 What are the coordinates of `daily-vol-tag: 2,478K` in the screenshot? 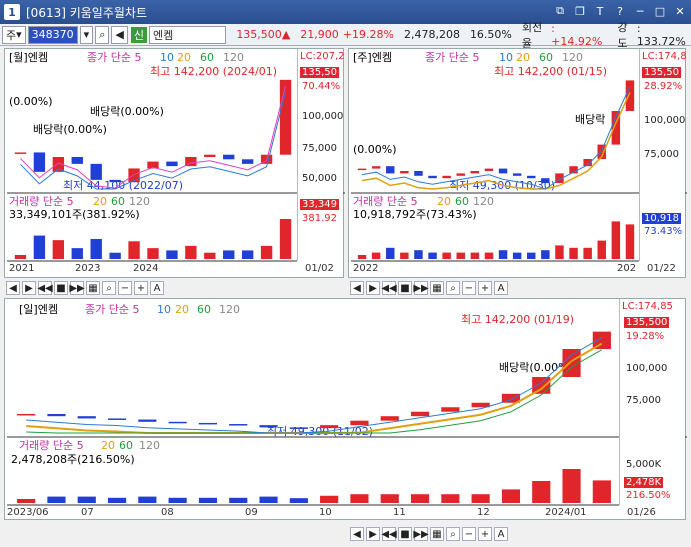 It's located at (644, 482).